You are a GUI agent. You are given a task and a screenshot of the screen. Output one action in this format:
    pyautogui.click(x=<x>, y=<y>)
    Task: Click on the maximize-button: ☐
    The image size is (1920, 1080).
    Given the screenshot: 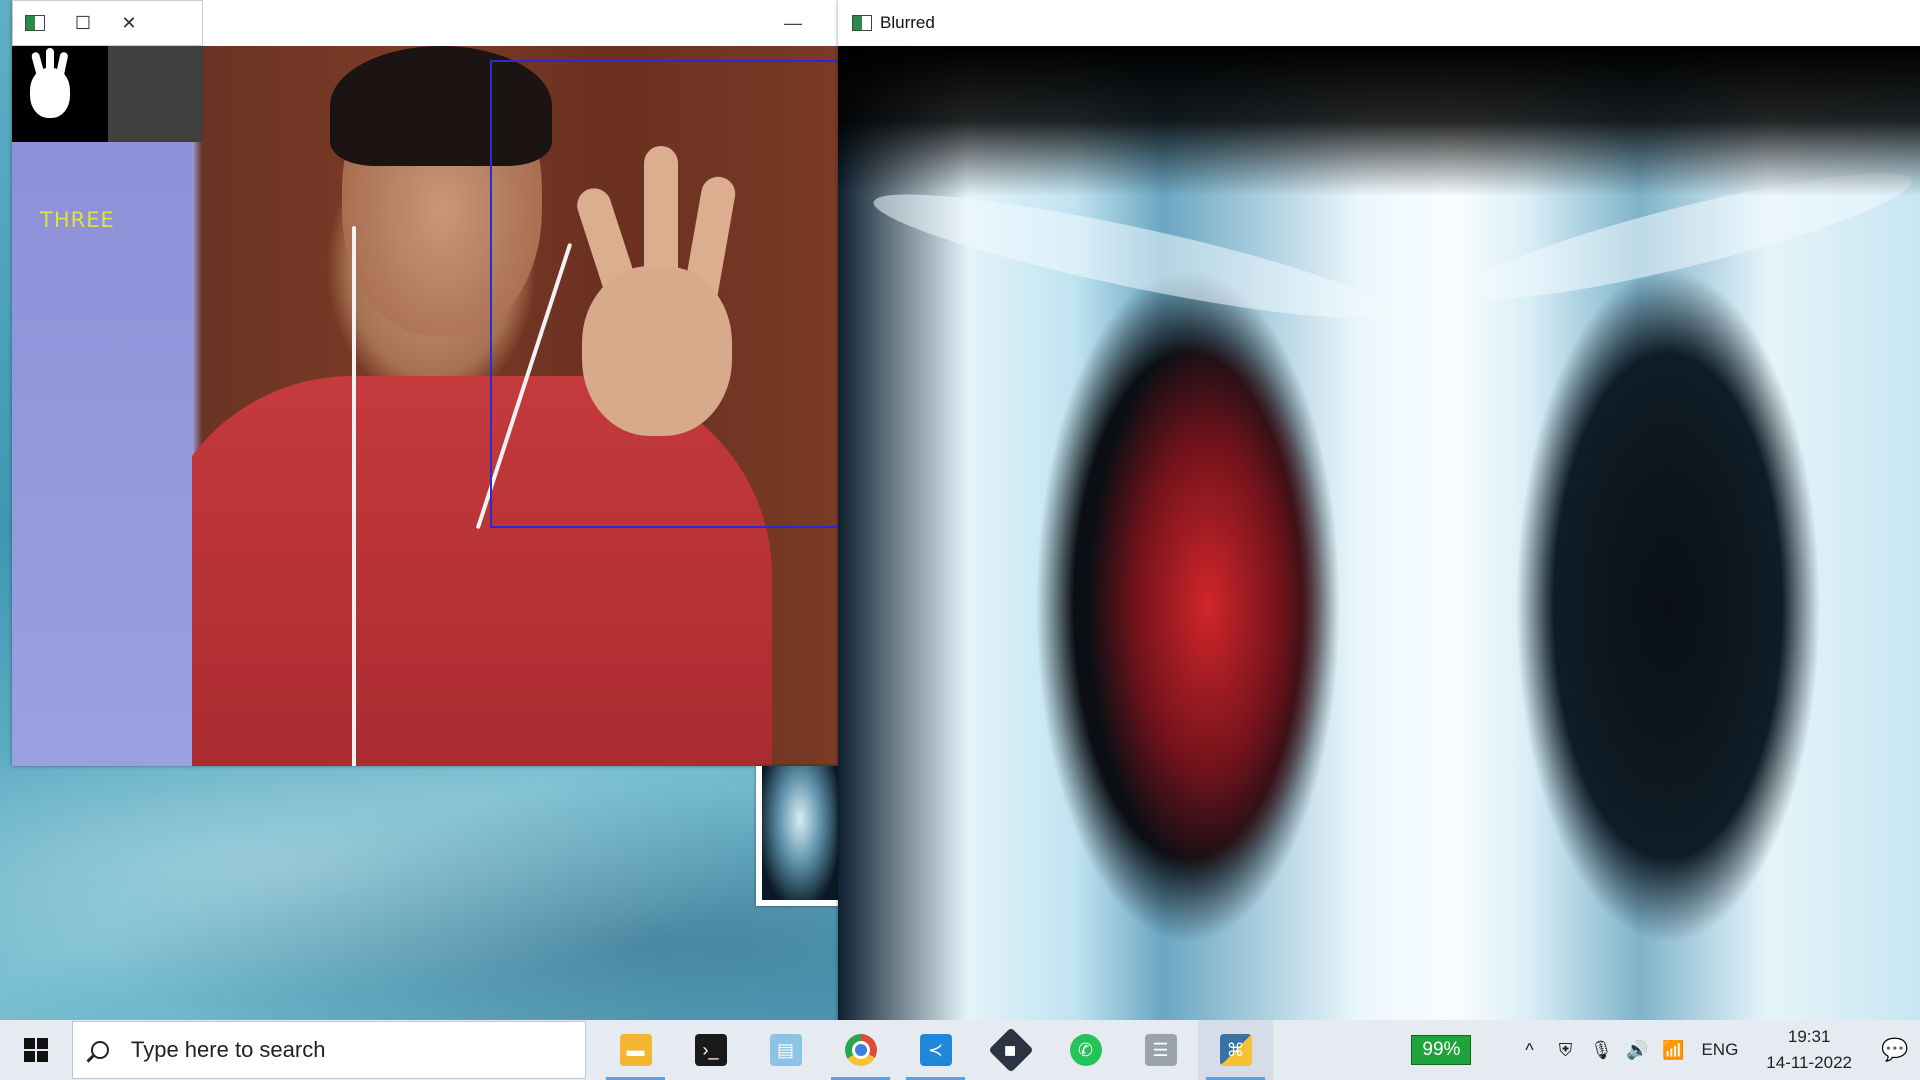 What is the action you would take?
    pyautogui.click(x=83, y=23)
    